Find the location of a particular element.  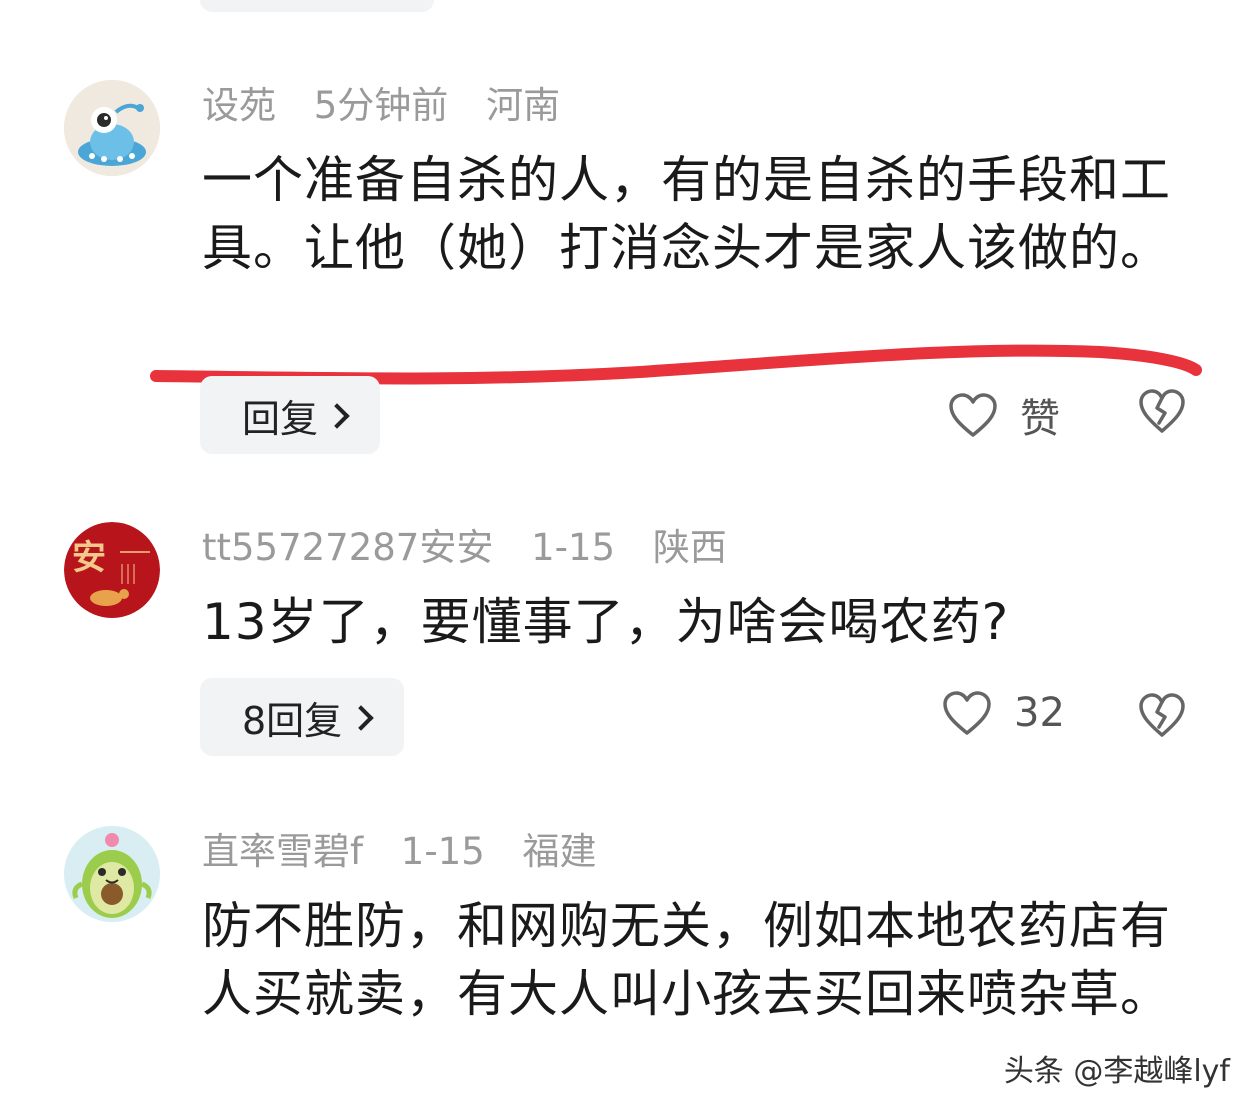

comment-meta: tt55727287安安 1-15 陕西 is located at coordinates (477, 548).